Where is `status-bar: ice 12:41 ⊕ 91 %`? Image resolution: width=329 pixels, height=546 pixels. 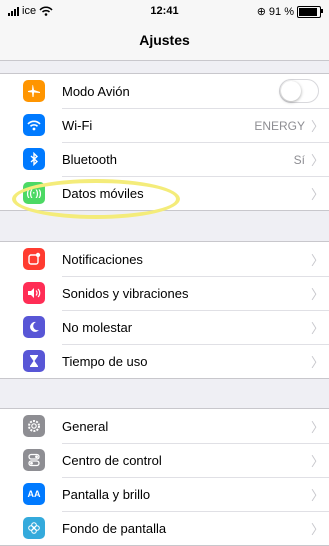
status-bar: ice 12:41 ⊕ 91 % is located at coordinates (164, 11).